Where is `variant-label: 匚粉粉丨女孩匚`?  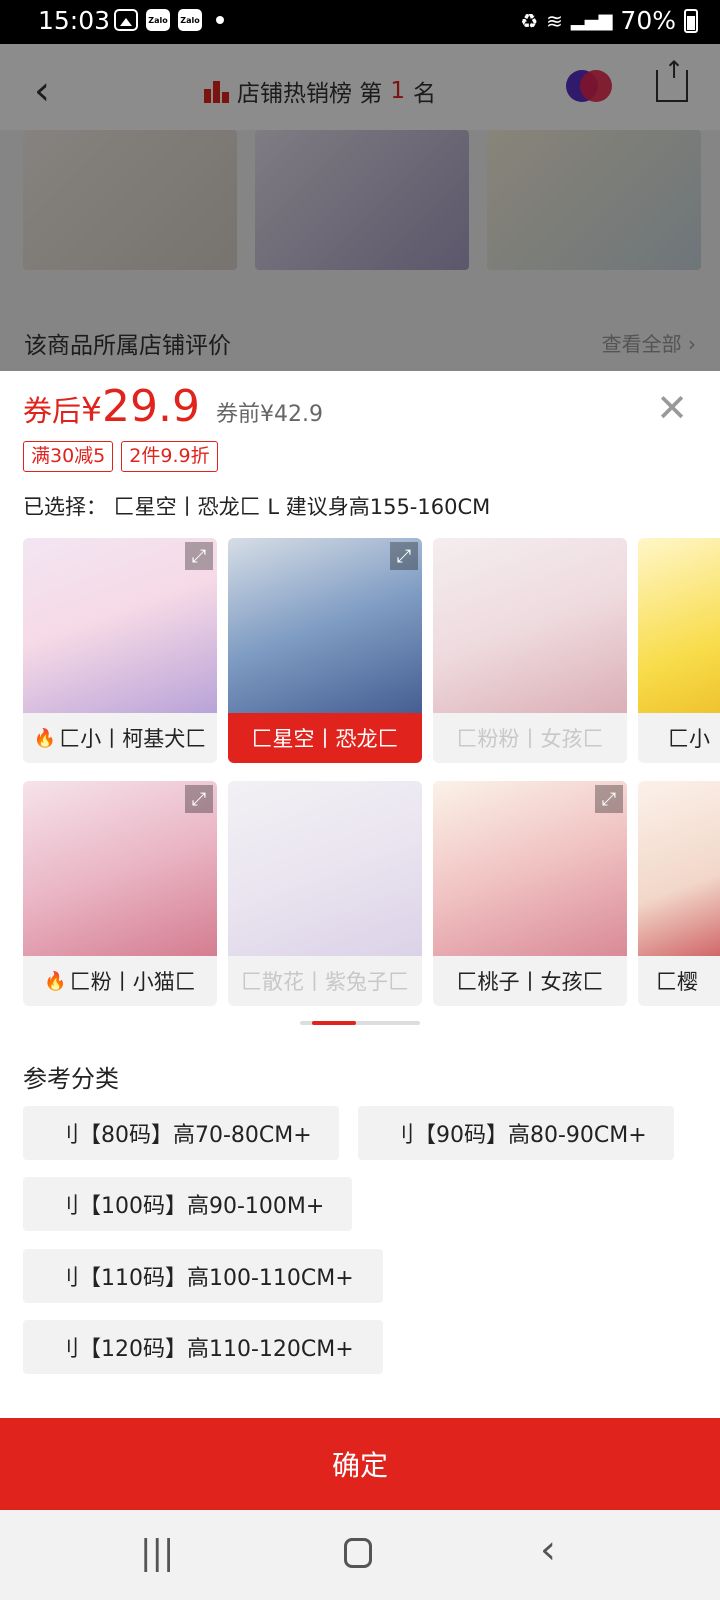 variant-label: 匚粉粉丨女孩匚 is located at coordinates (530, 739).